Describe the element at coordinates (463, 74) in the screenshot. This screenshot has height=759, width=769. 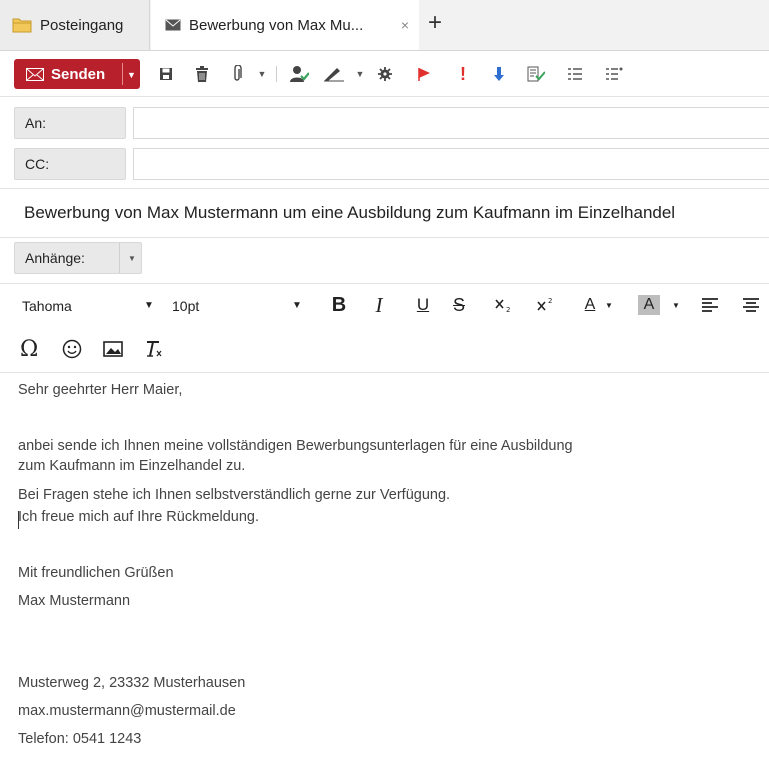
I see `priority-high-icon: !` at that location.